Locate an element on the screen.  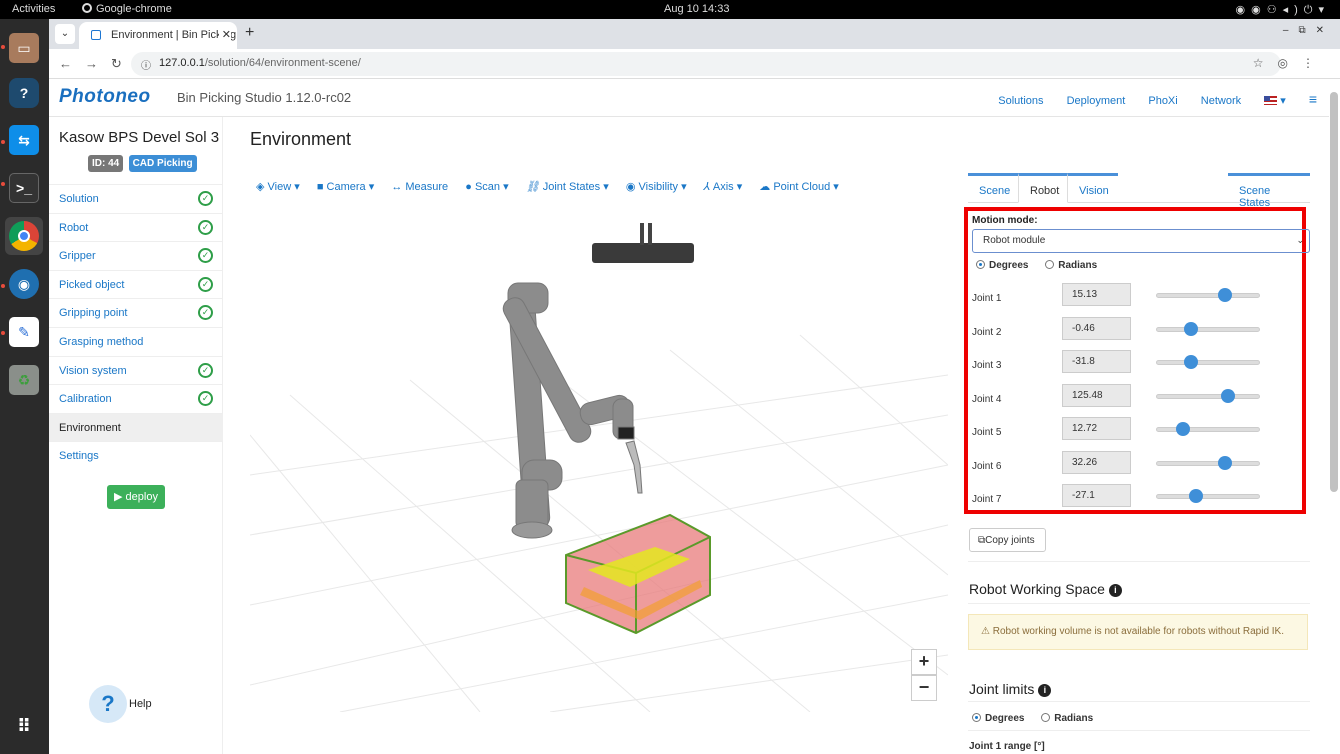
page-scrollbar is located at coordinates (1334, 292).